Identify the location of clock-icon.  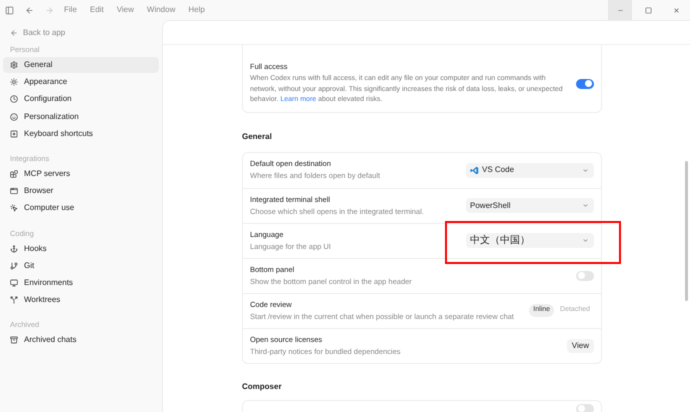
(14, 99).